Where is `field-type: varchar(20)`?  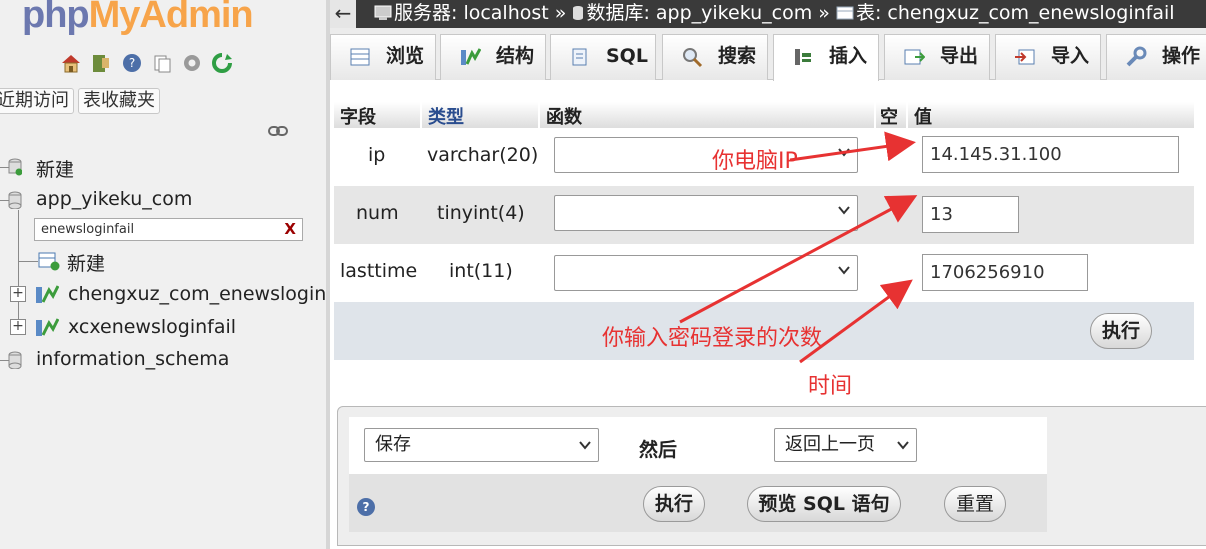
field-type: varchar(20) is located at coordinates (483, 155).